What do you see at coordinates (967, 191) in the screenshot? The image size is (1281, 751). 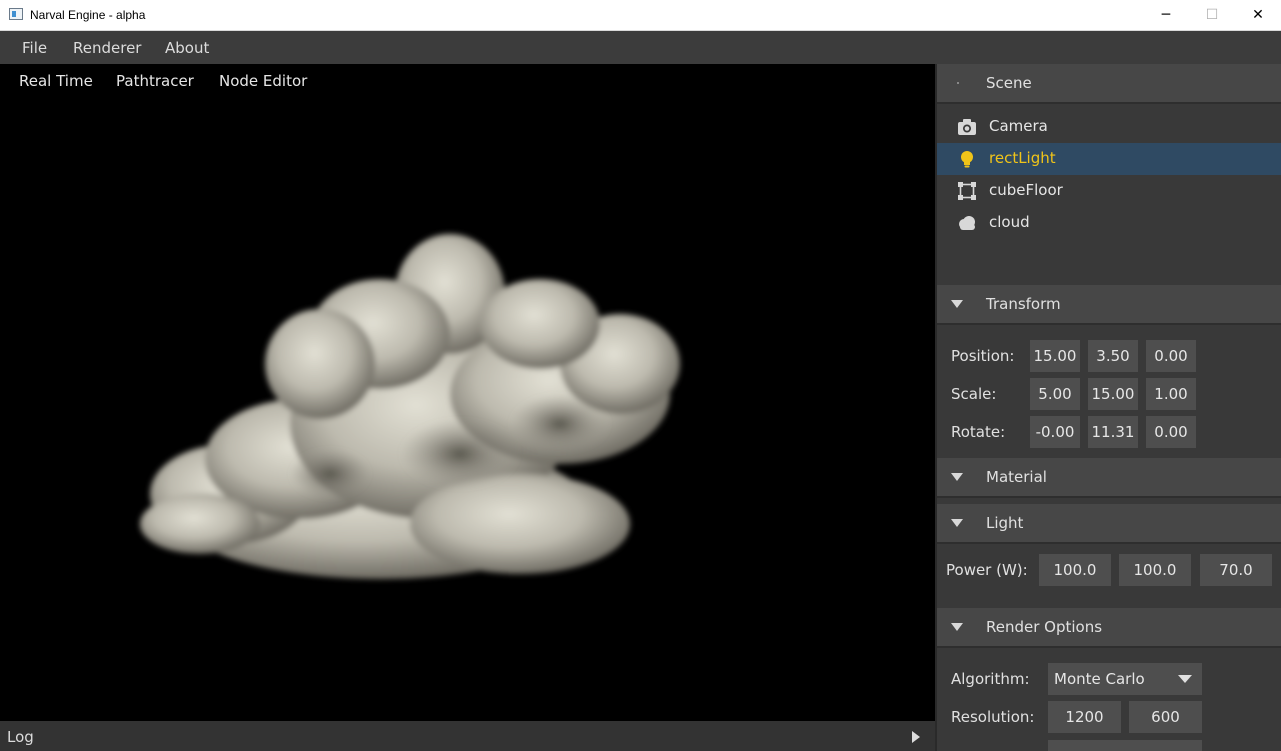 I see `cube-icon` at bounding box center [967, 191].